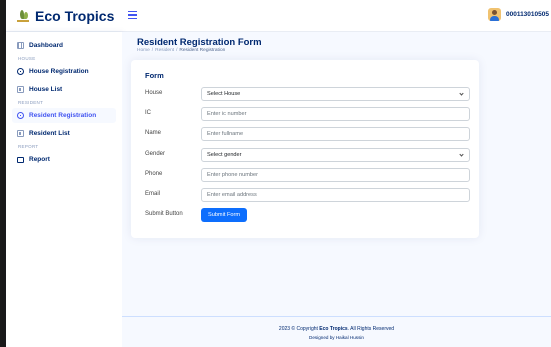 The width and height of the screenshot is (551, 347). Describe the element at coordinates (154, 75) in the screenshot. I see `card-title: Form` at that location.